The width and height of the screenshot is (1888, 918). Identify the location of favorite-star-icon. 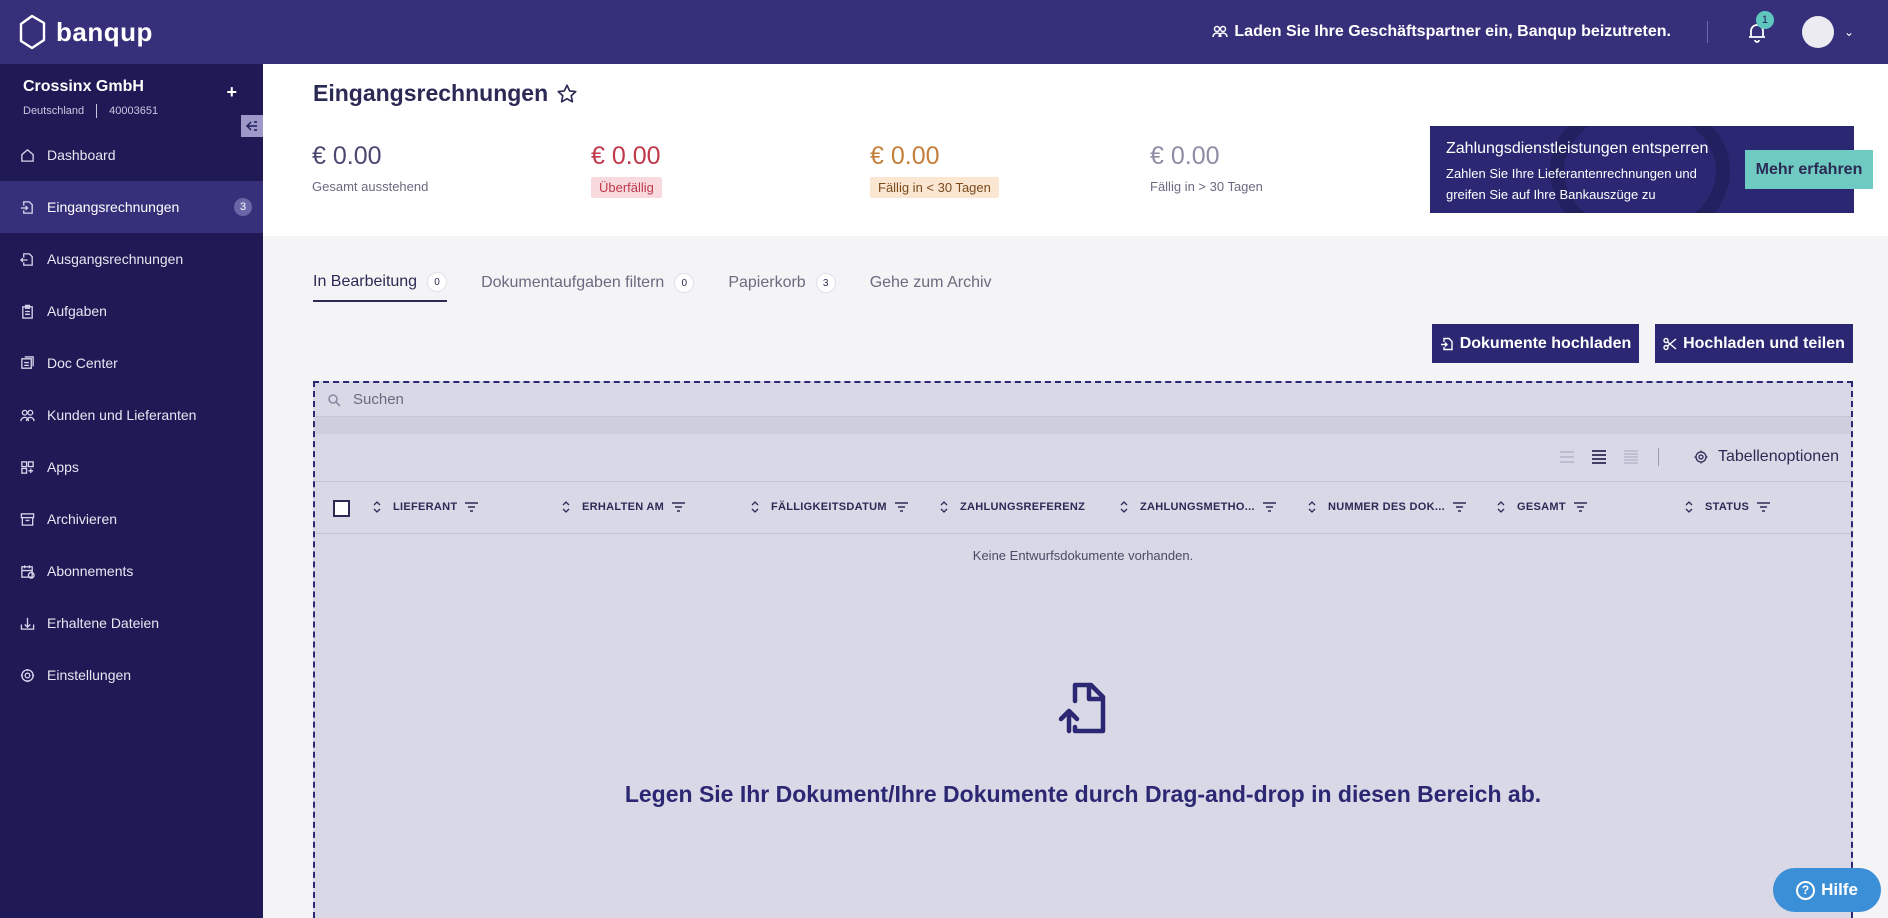
(567, 94).